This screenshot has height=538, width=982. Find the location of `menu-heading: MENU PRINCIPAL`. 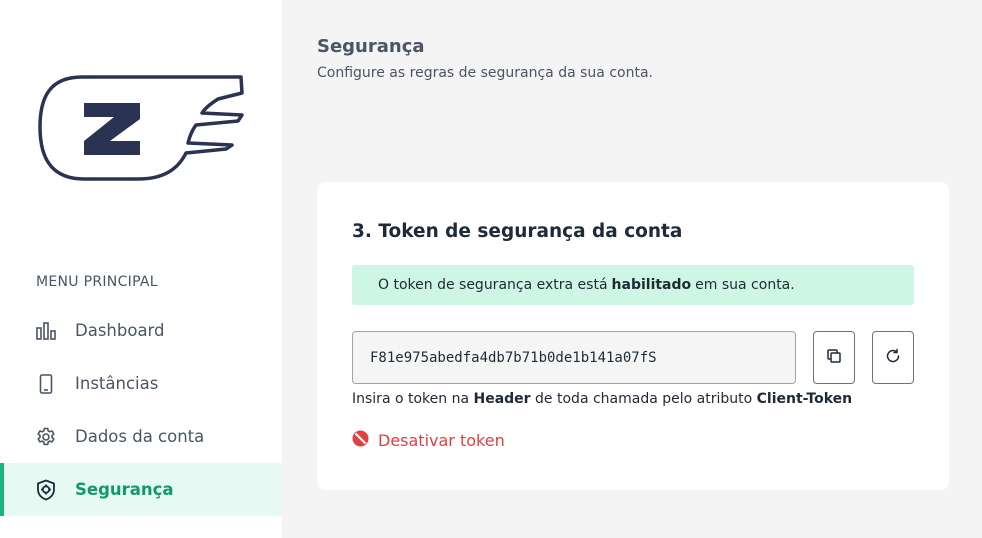

menu-heading: MENU PRINCIPAL is located at coordinates (97, 282).